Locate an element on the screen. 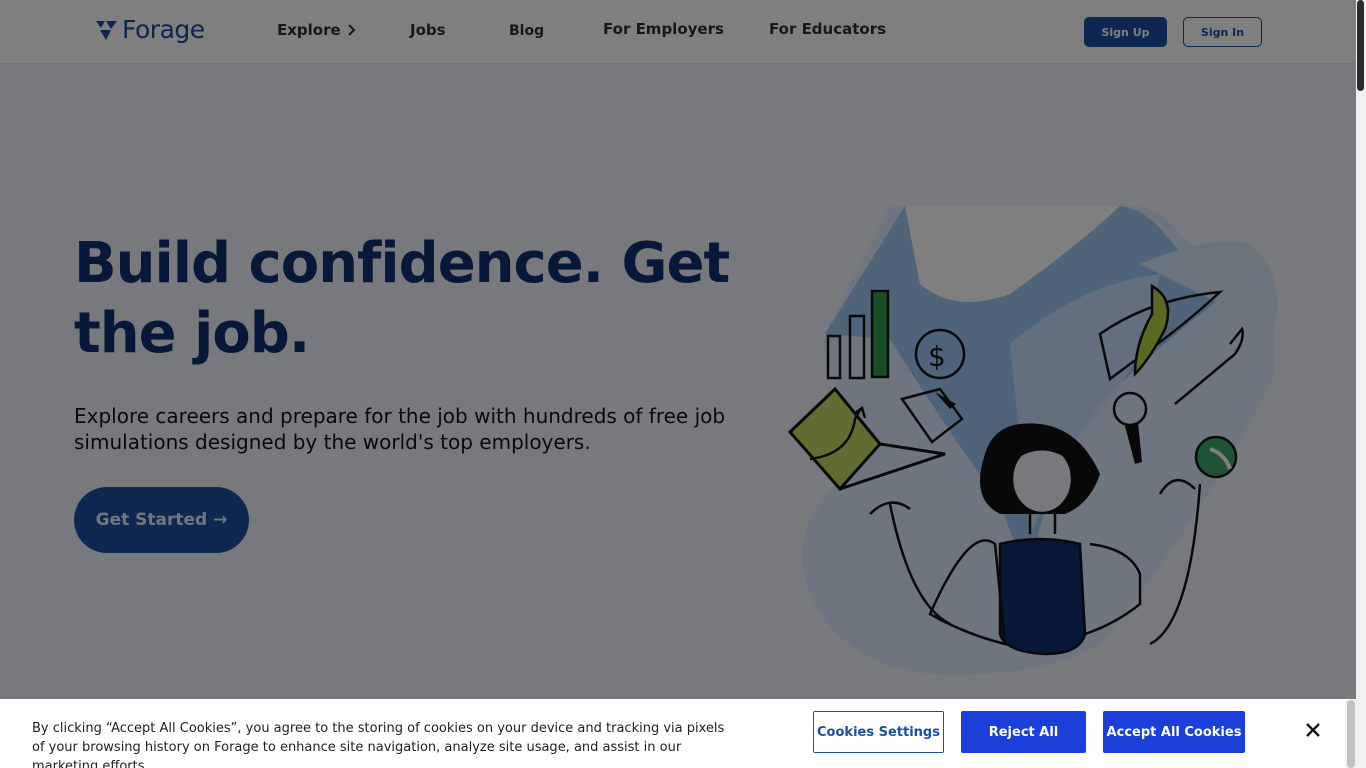  cookie-banner-scrollbar is located at coordinates (1350, 734).